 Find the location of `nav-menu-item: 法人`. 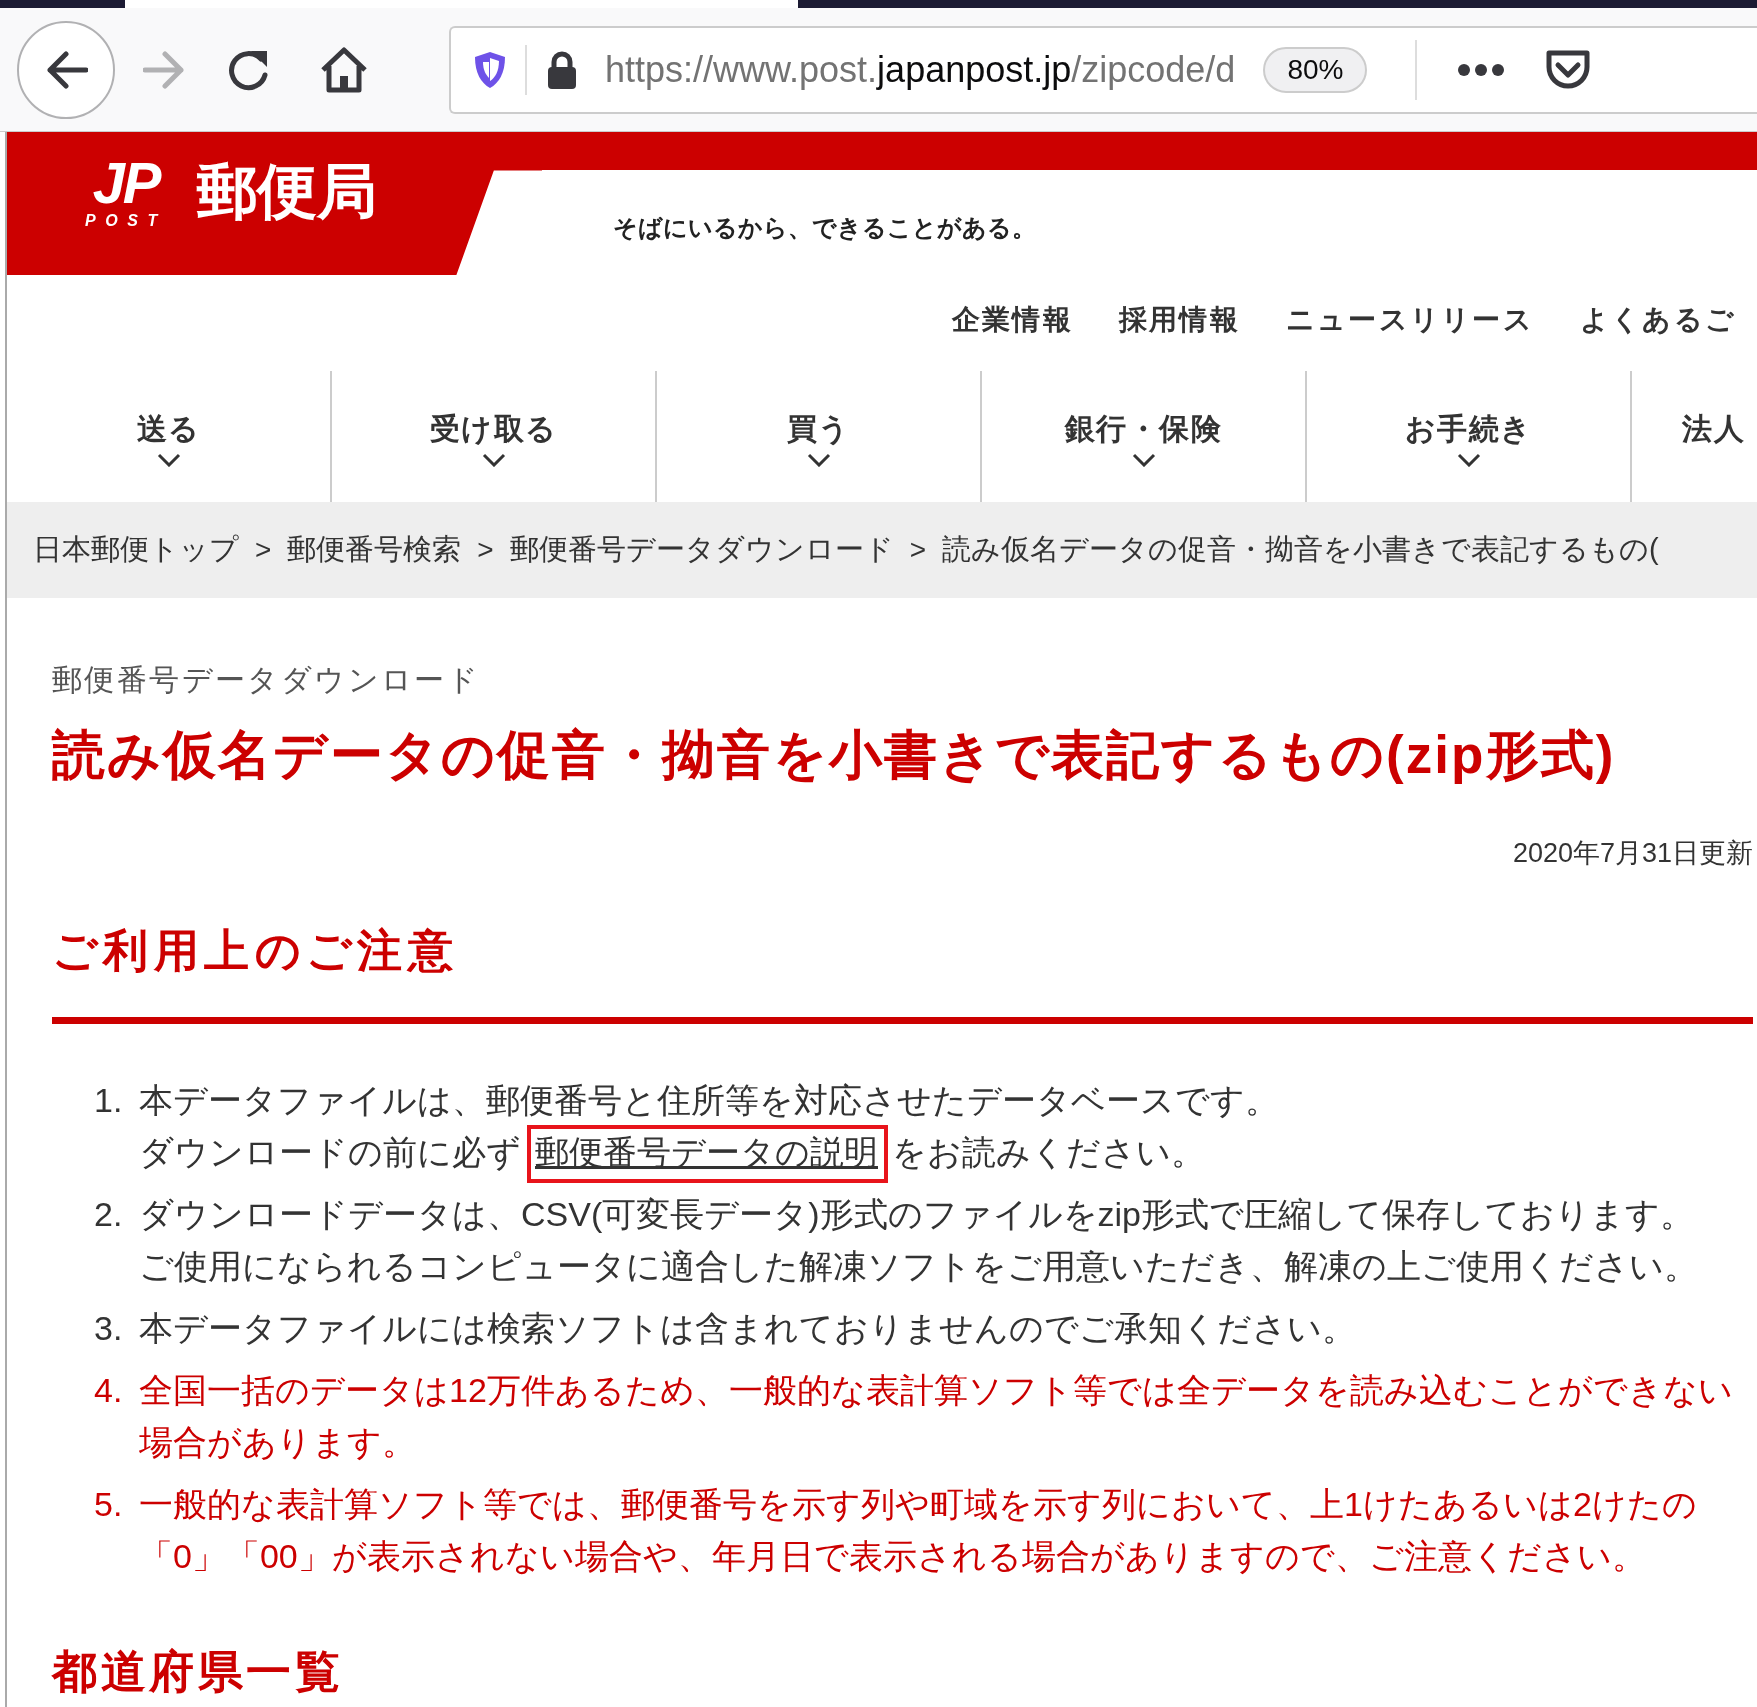

nav-menu-item: 法人 is located at coordinates (1694, 436).